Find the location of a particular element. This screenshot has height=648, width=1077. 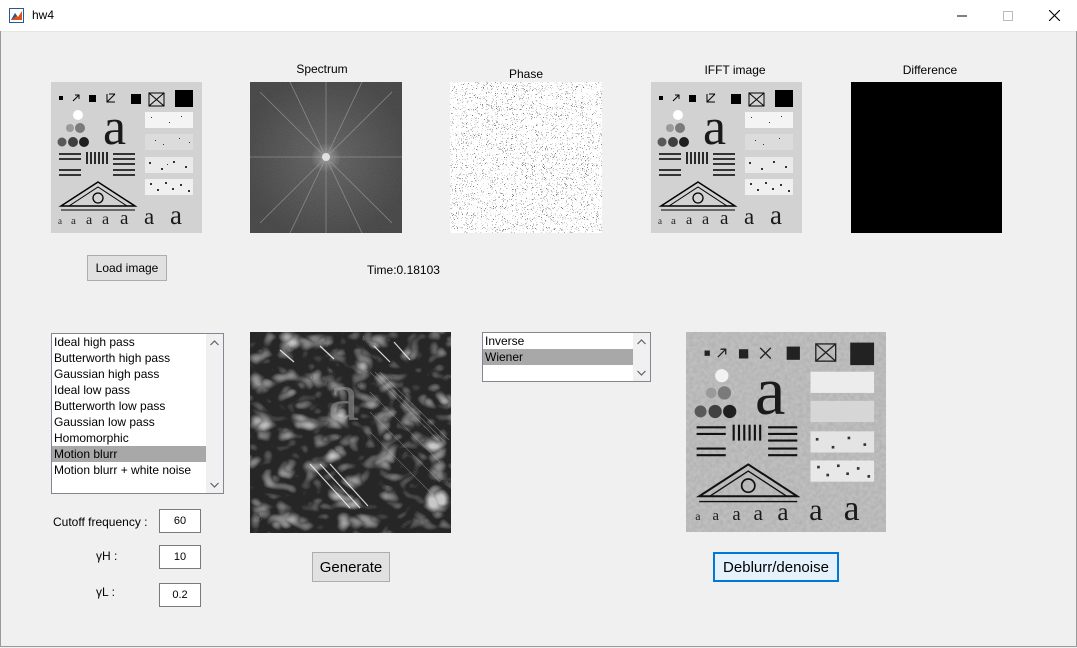

degraded-image: a is located at coordinates (350, 432).